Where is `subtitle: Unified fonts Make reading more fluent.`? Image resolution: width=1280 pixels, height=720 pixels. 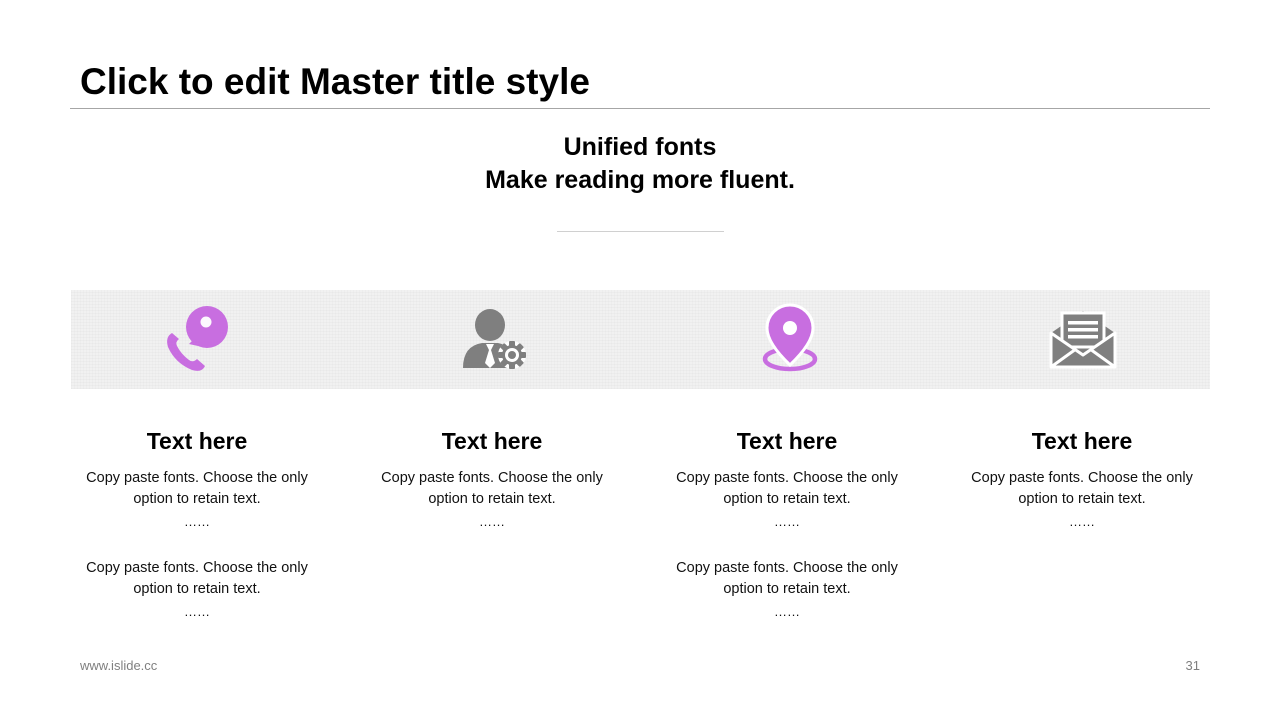 subtitle: Unified fonts Make reading more fluent. is located at coordinates (640, 164).